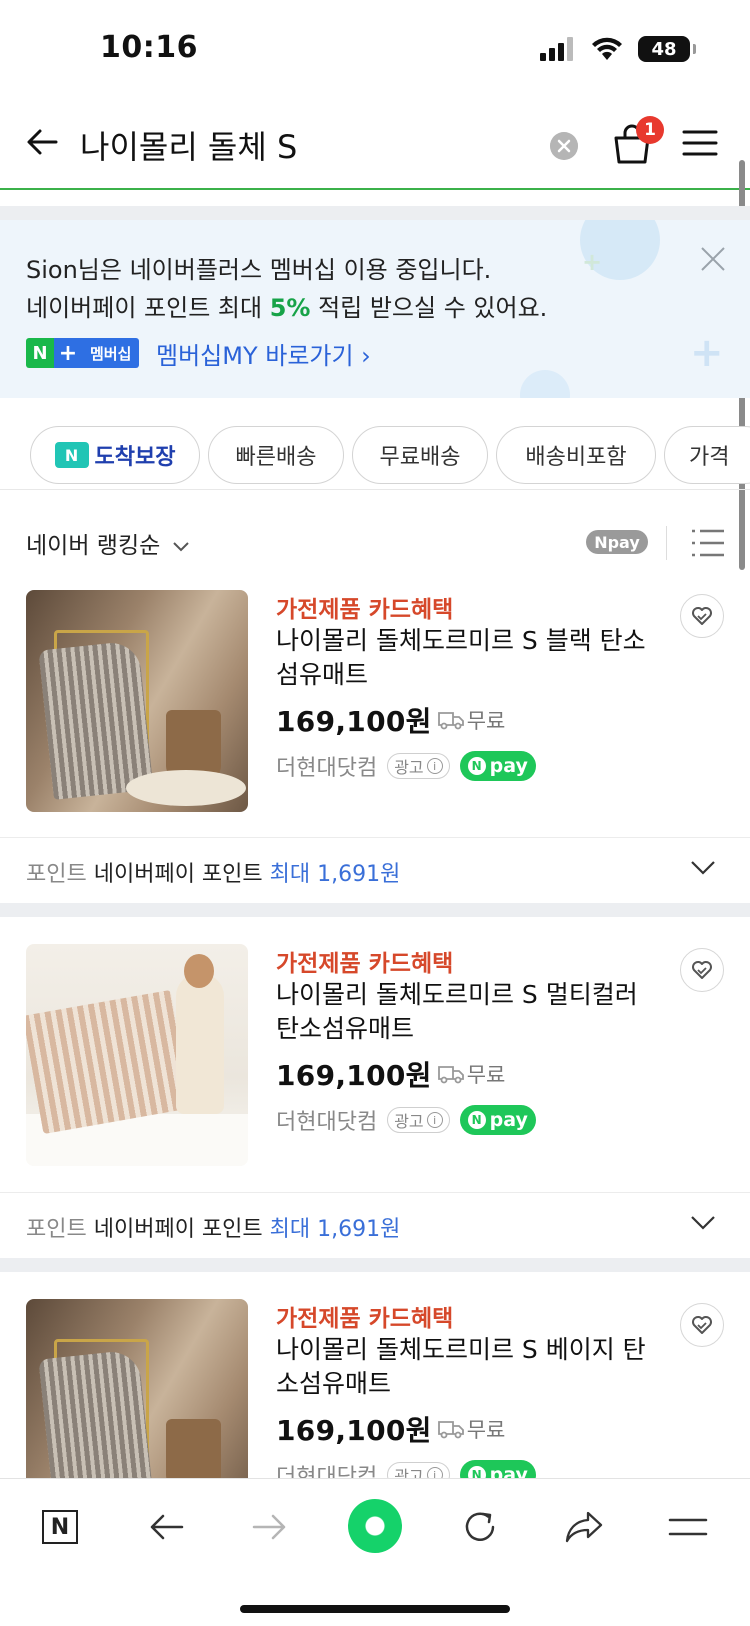 This screenshot has width=750, height=1626. What do you see at coordinates (56, 1229) in the screenshot?
I see `points-label: 포인트` at bounding box center [56, 1229].